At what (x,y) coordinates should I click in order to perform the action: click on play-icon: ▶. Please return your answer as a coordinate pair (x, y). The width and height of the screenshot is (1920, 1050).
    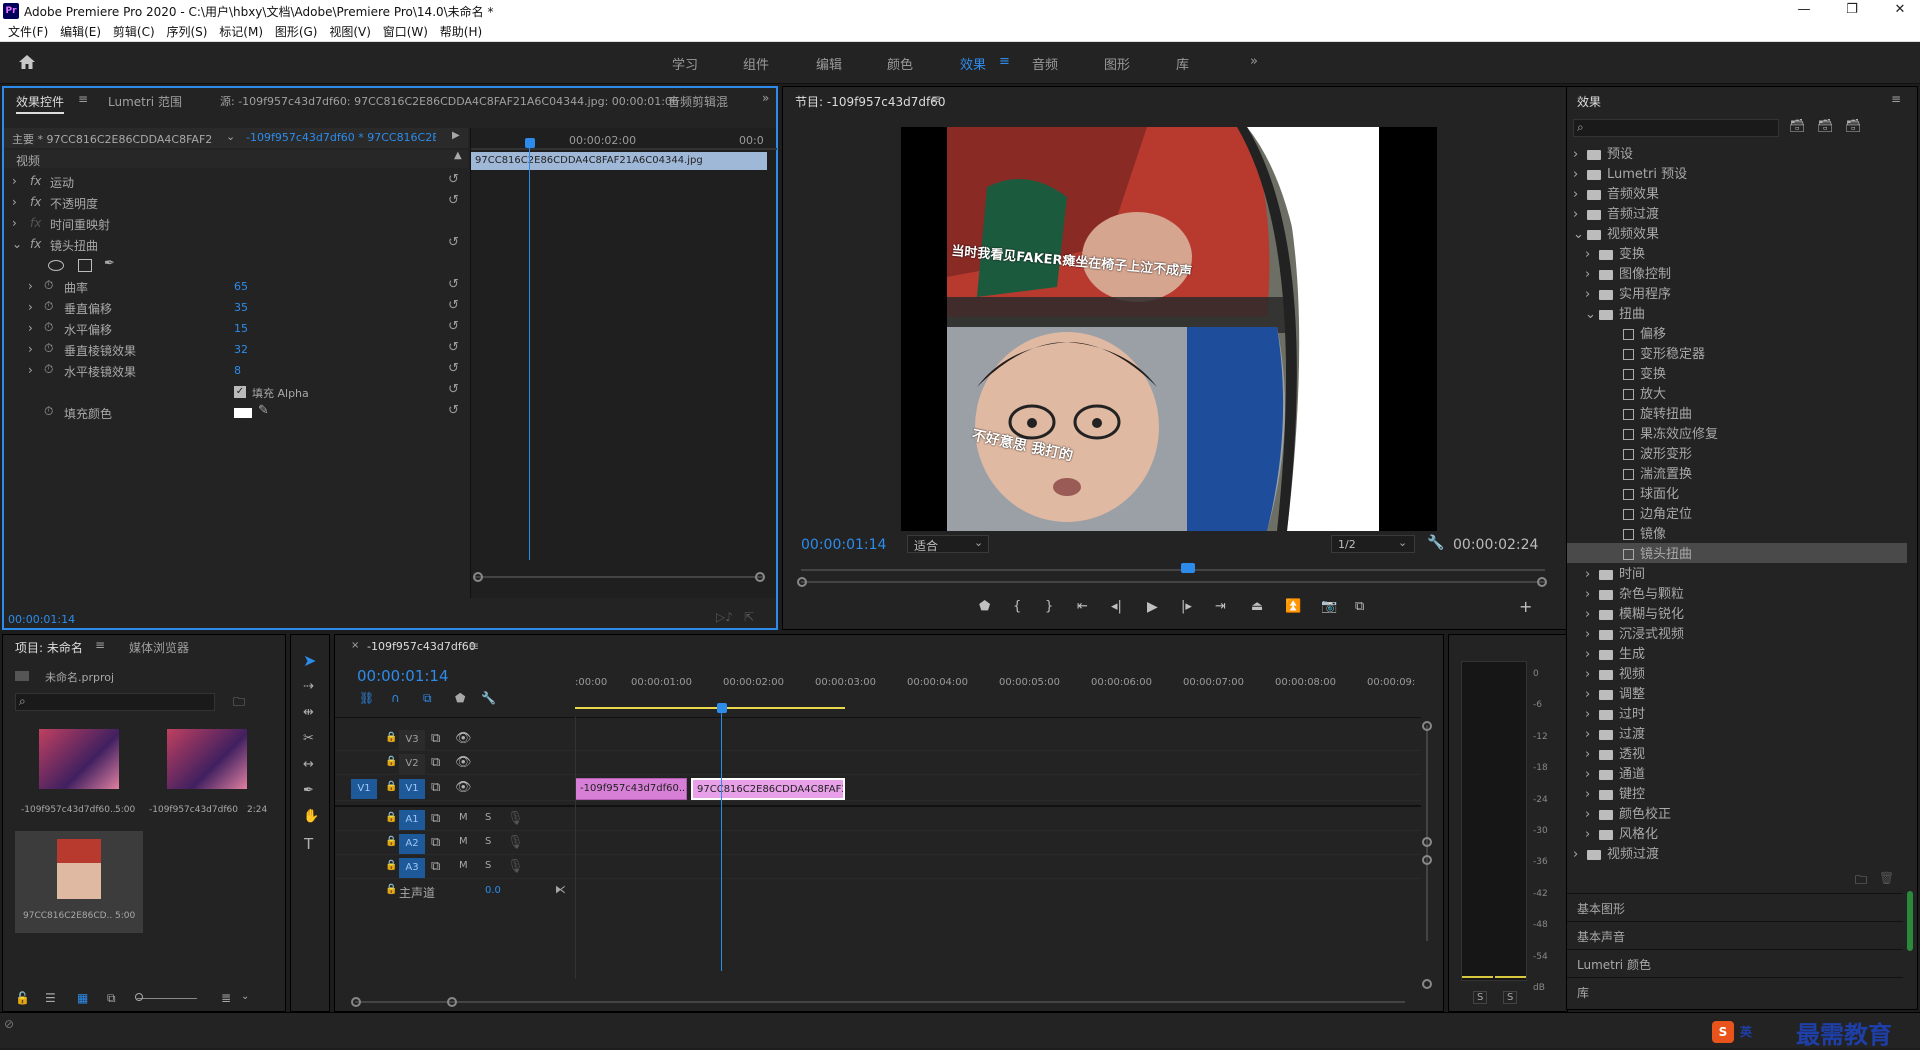
    Looking at the image, I should click on (1152, 607).